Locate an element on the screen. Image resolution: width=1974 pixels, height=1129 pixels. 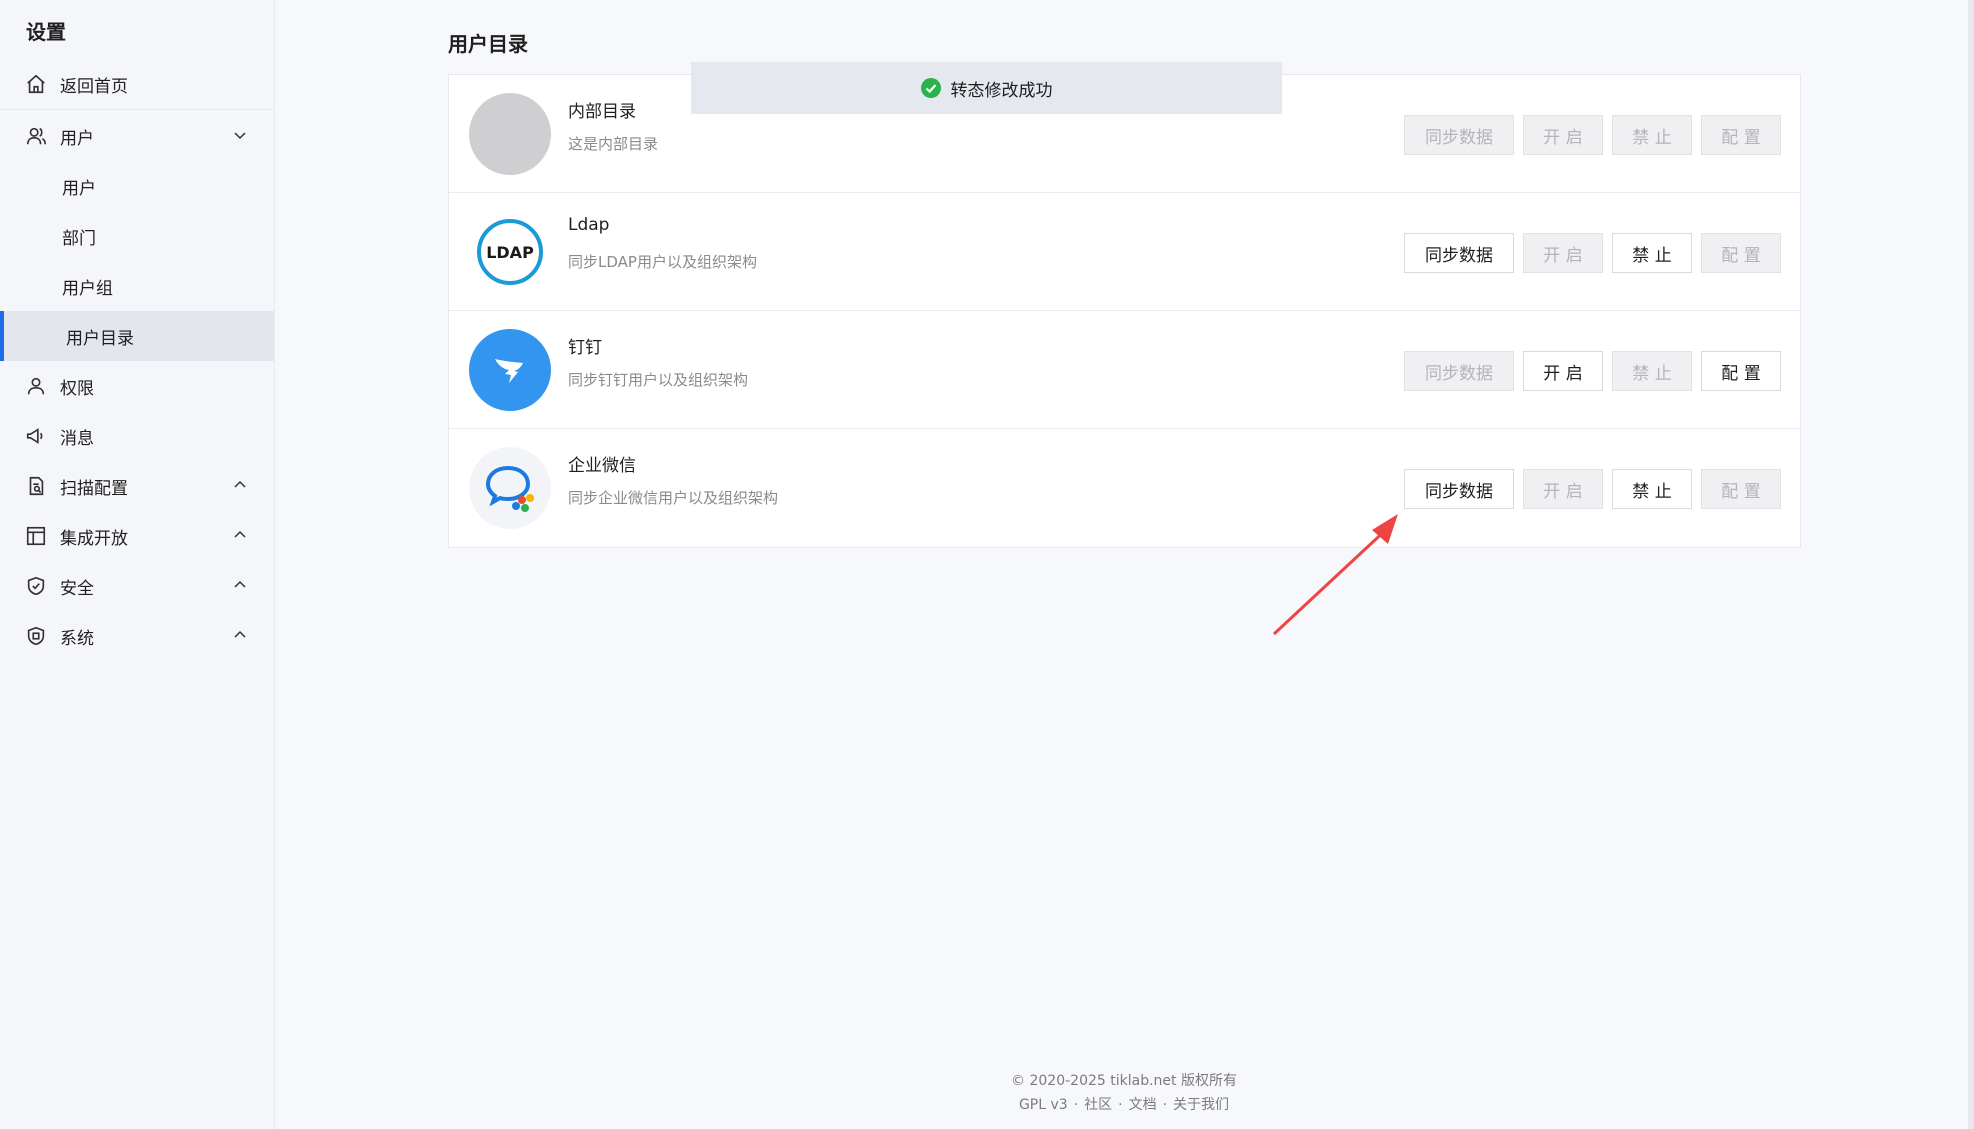
toast-message: 转态修改成功 is located at coordinates (1001, 90).